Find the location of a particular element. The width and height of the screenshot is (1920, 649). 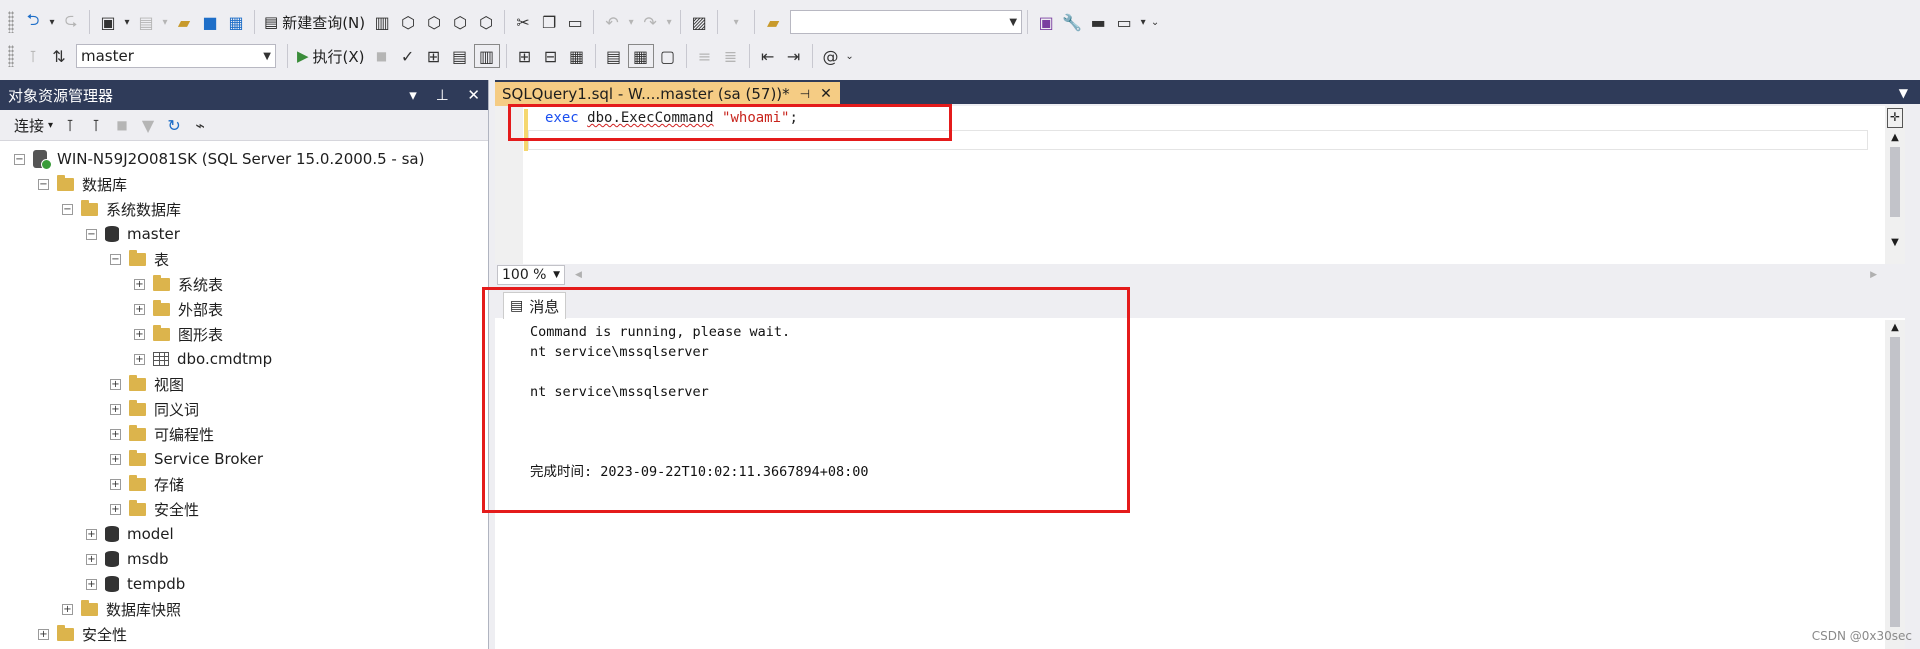

tab-messages: ▤ 消息 is located at coordinates (535, 305).